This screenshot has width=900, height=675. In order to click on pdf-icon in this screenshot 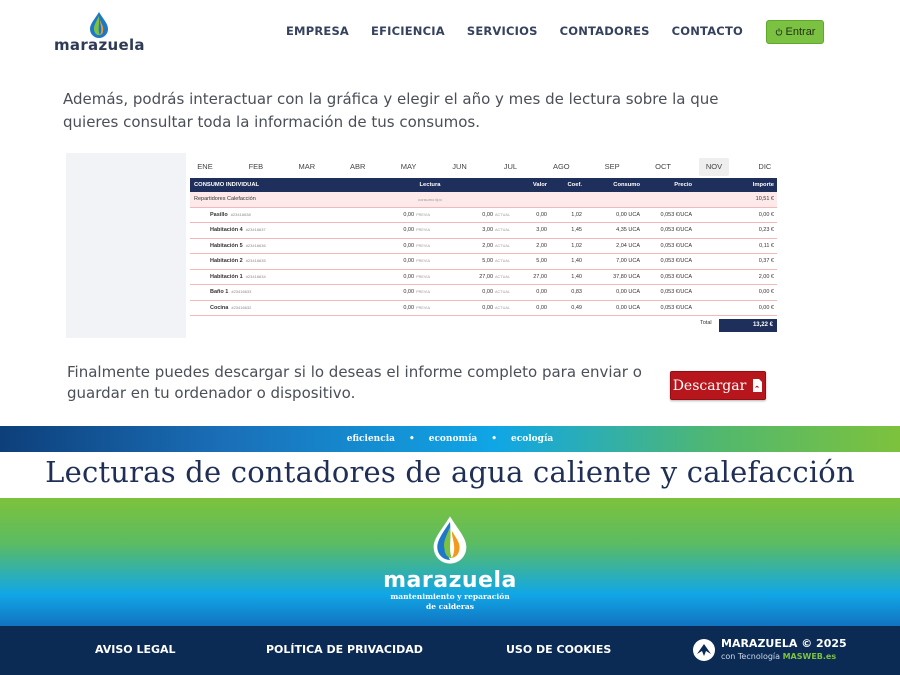, I will do `click(758, 385)`.